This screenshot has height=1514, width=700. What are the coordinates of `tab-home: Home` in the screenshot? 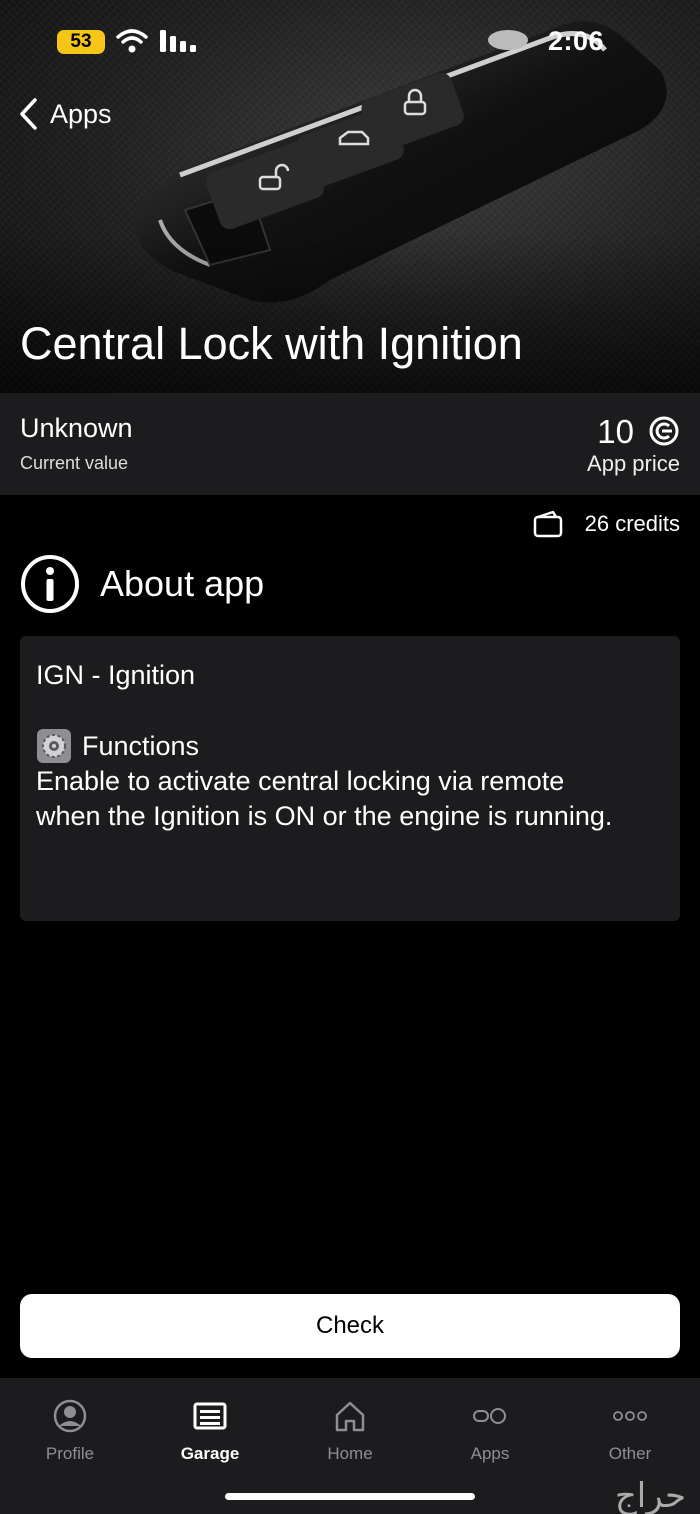 It's located at (350, 1430).